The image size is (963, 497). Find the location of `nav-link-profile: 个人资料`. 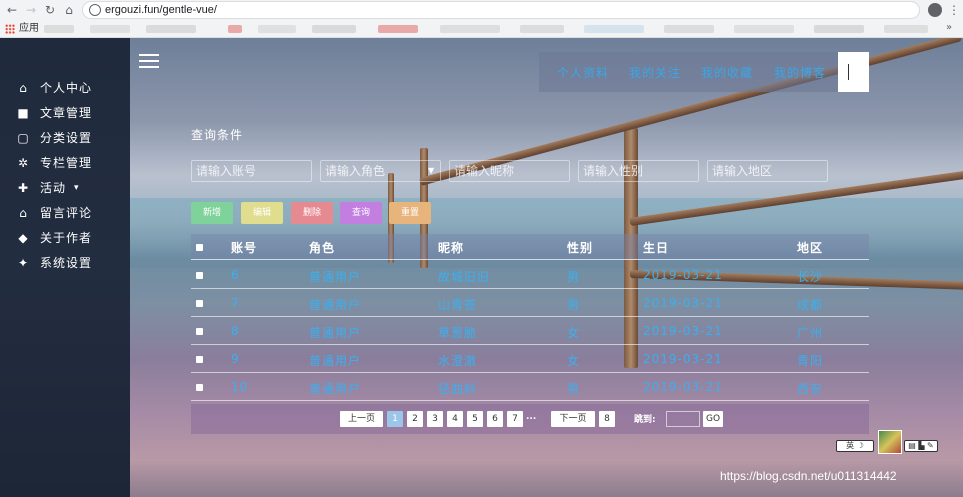

nav-link-profile: 个人资料 is located at coordinates (583, 72).